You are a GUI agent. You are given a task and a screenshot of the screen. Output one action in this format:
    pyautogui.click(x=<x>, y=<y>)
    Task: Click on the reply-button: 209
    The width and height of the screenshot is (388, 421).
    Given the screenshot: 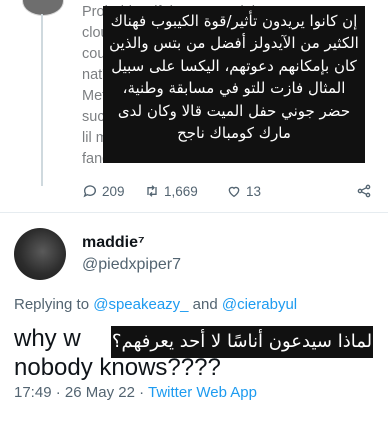 What is the action you would take?
    pyautogui.click(x=113, y=191)
    